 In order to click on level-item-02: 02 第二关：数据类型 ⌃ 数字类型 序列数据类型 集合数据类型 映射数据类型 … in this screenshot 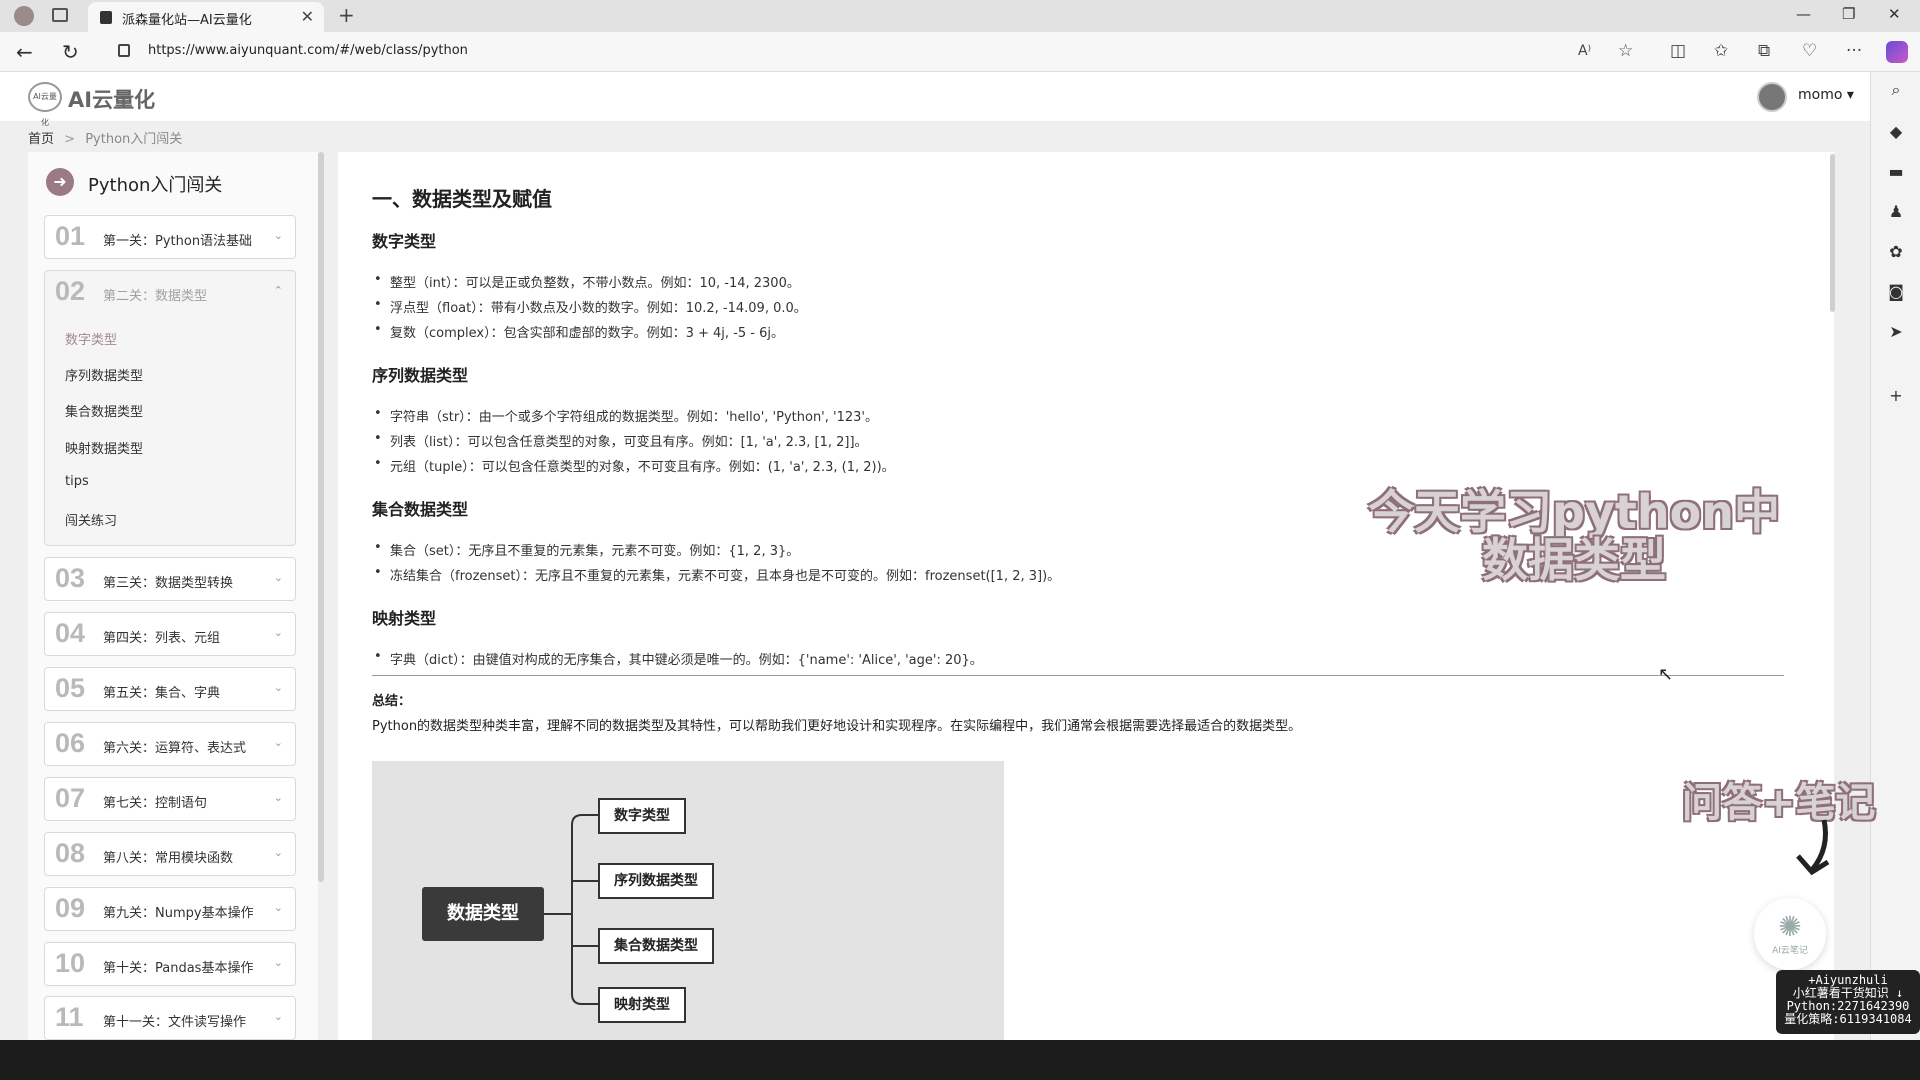, I will do `click(170, 408)`.